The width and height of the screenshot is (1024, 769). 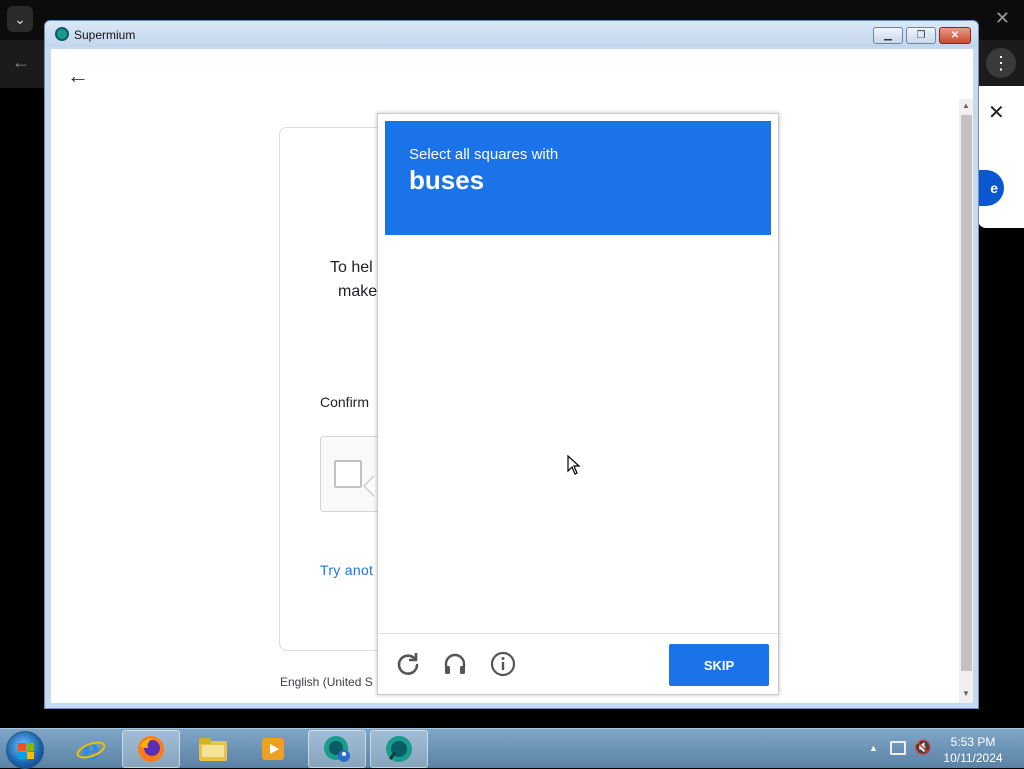 What do you see at coordinates (973, 742) in the screenshot?
I see `clock-time: 5:53 PM` at bounding box center [973, 742].